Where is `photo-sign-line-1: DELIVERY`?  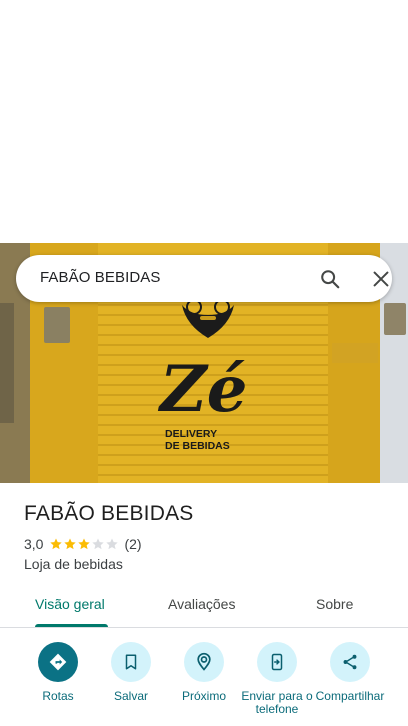
photo-sign-line-1: DELIVERY is located at coordinates (191, 434).